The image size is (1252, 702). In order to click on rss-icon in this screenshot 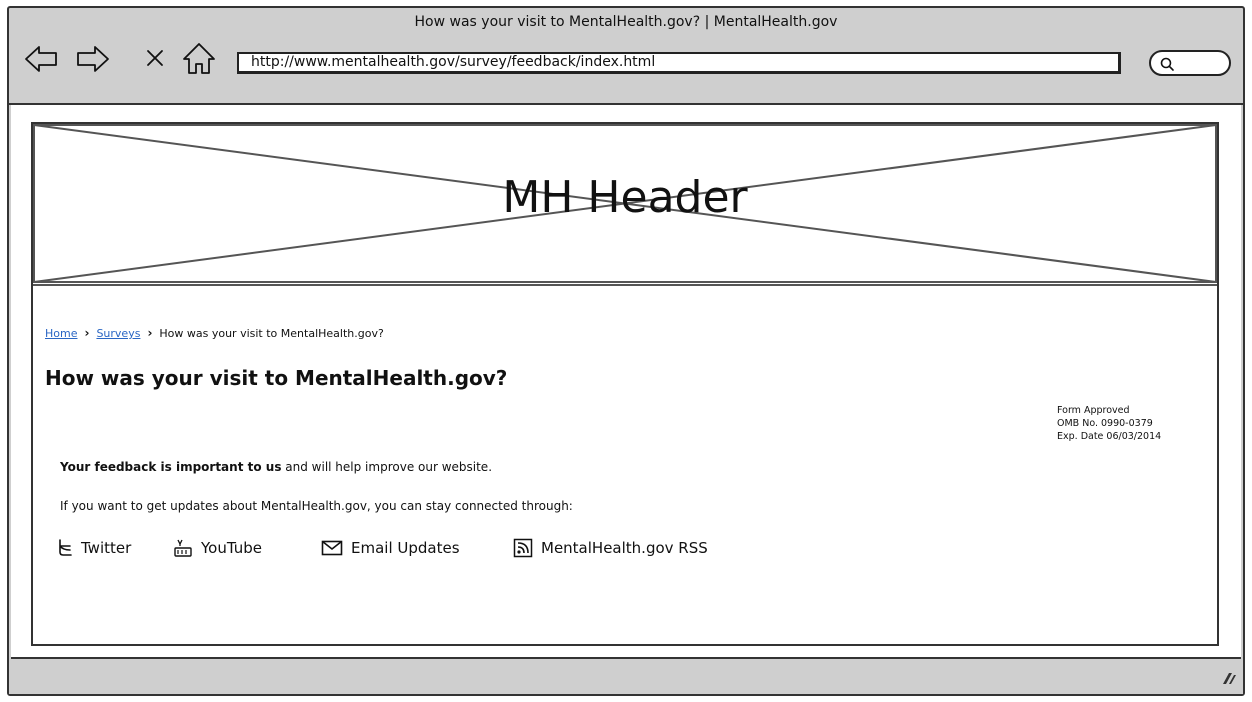, I will do `click(523, 548)`.